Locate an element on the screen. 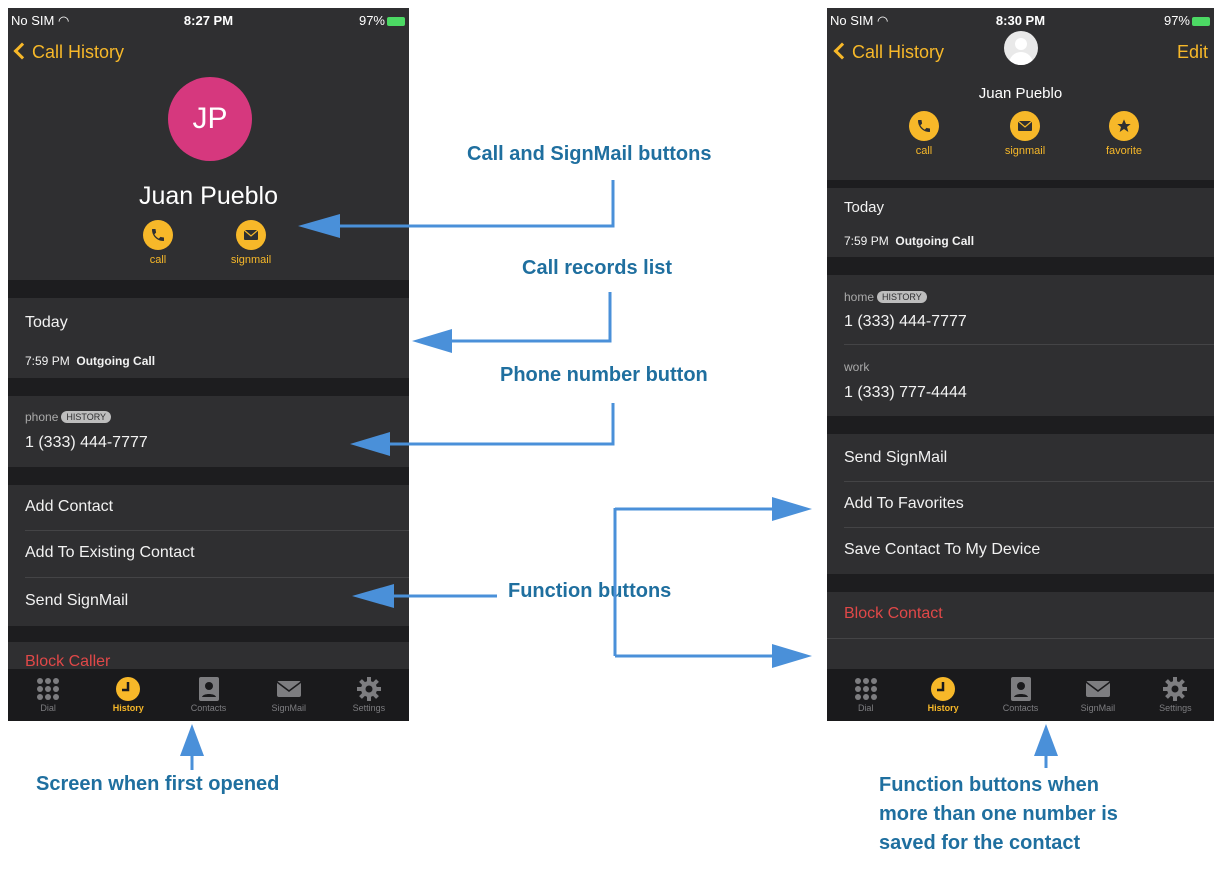 The image size is (1220, 886). callout-function-buttons: Function buttons is located at coordinates (590, 591).